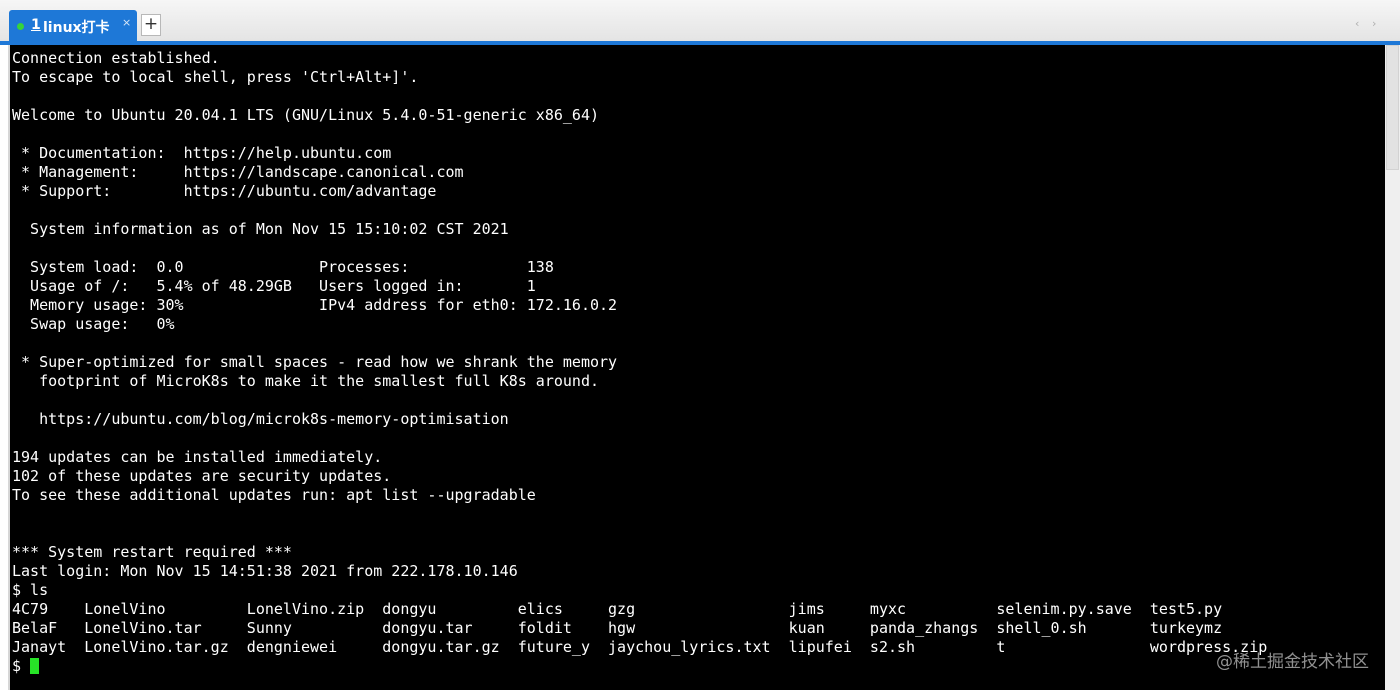 The height and width of the screenshot is (690, 1400). What do you see at coordinates (116, 58) in the screenshot?
I see `terminal-line: Connection established.` at bounding box center [116, 58].